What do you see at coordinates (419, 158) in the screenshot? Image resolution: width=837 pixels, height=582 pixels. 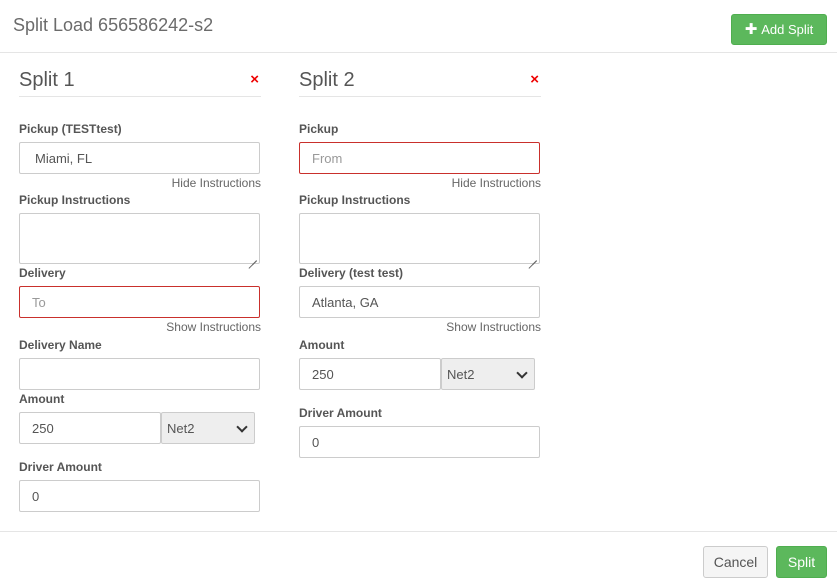 I see `split-2-pickup-input: From` at bounding box center [419, 158].